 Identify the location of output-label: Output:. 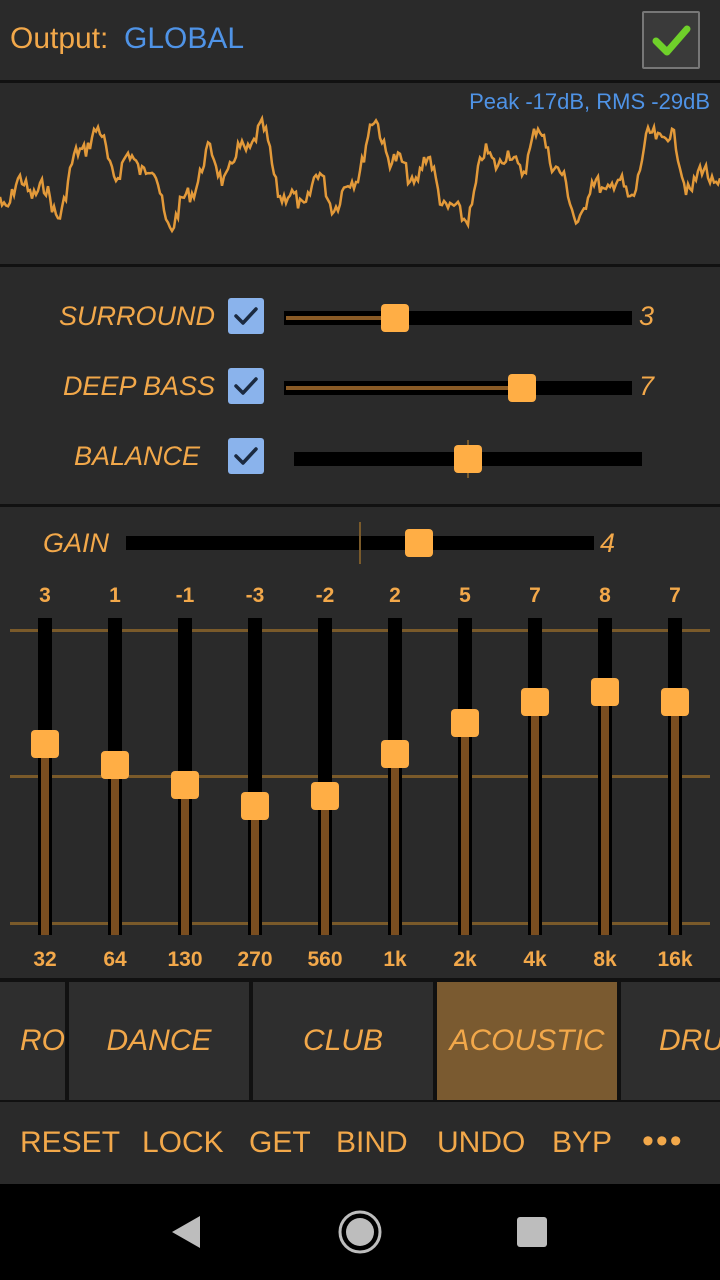
(59, 38).